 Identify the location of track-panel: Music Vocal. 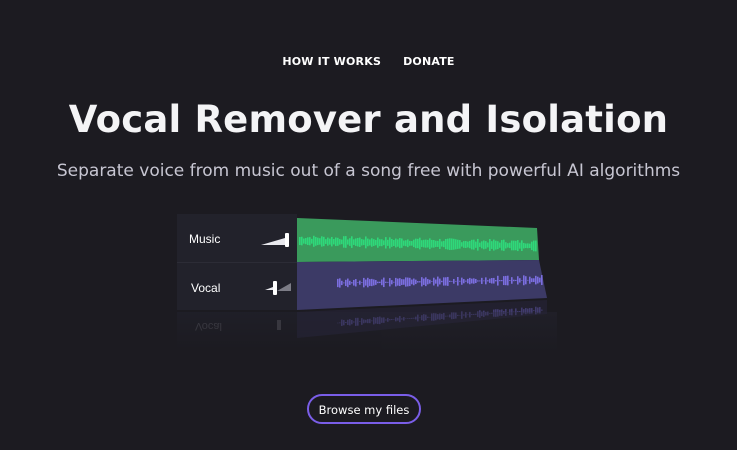
(237, 262).